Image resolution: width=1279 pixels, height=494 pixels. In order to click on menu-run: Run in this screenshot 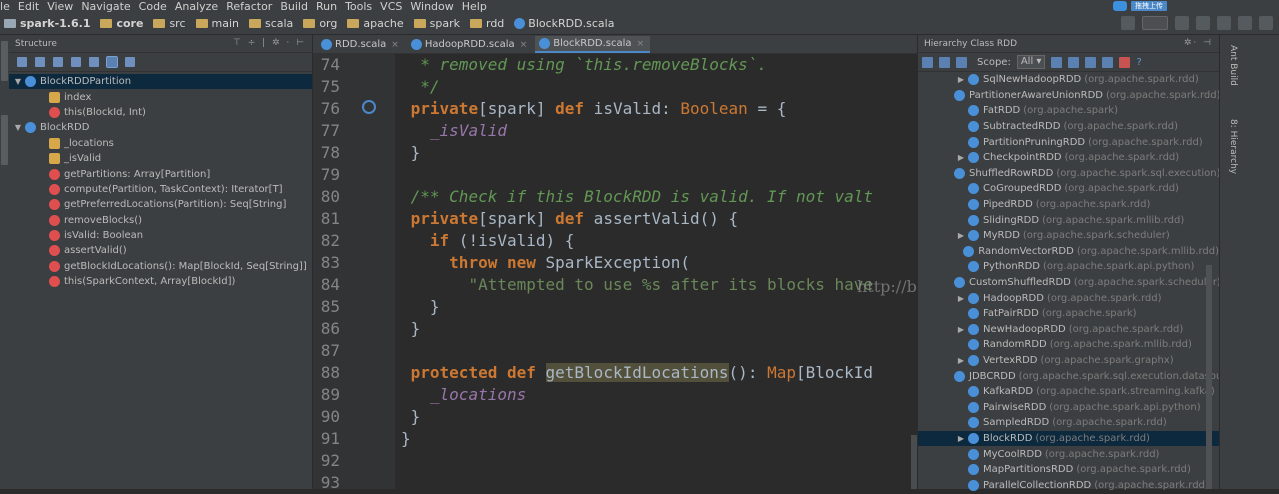, I will do `click(326, 6)`.